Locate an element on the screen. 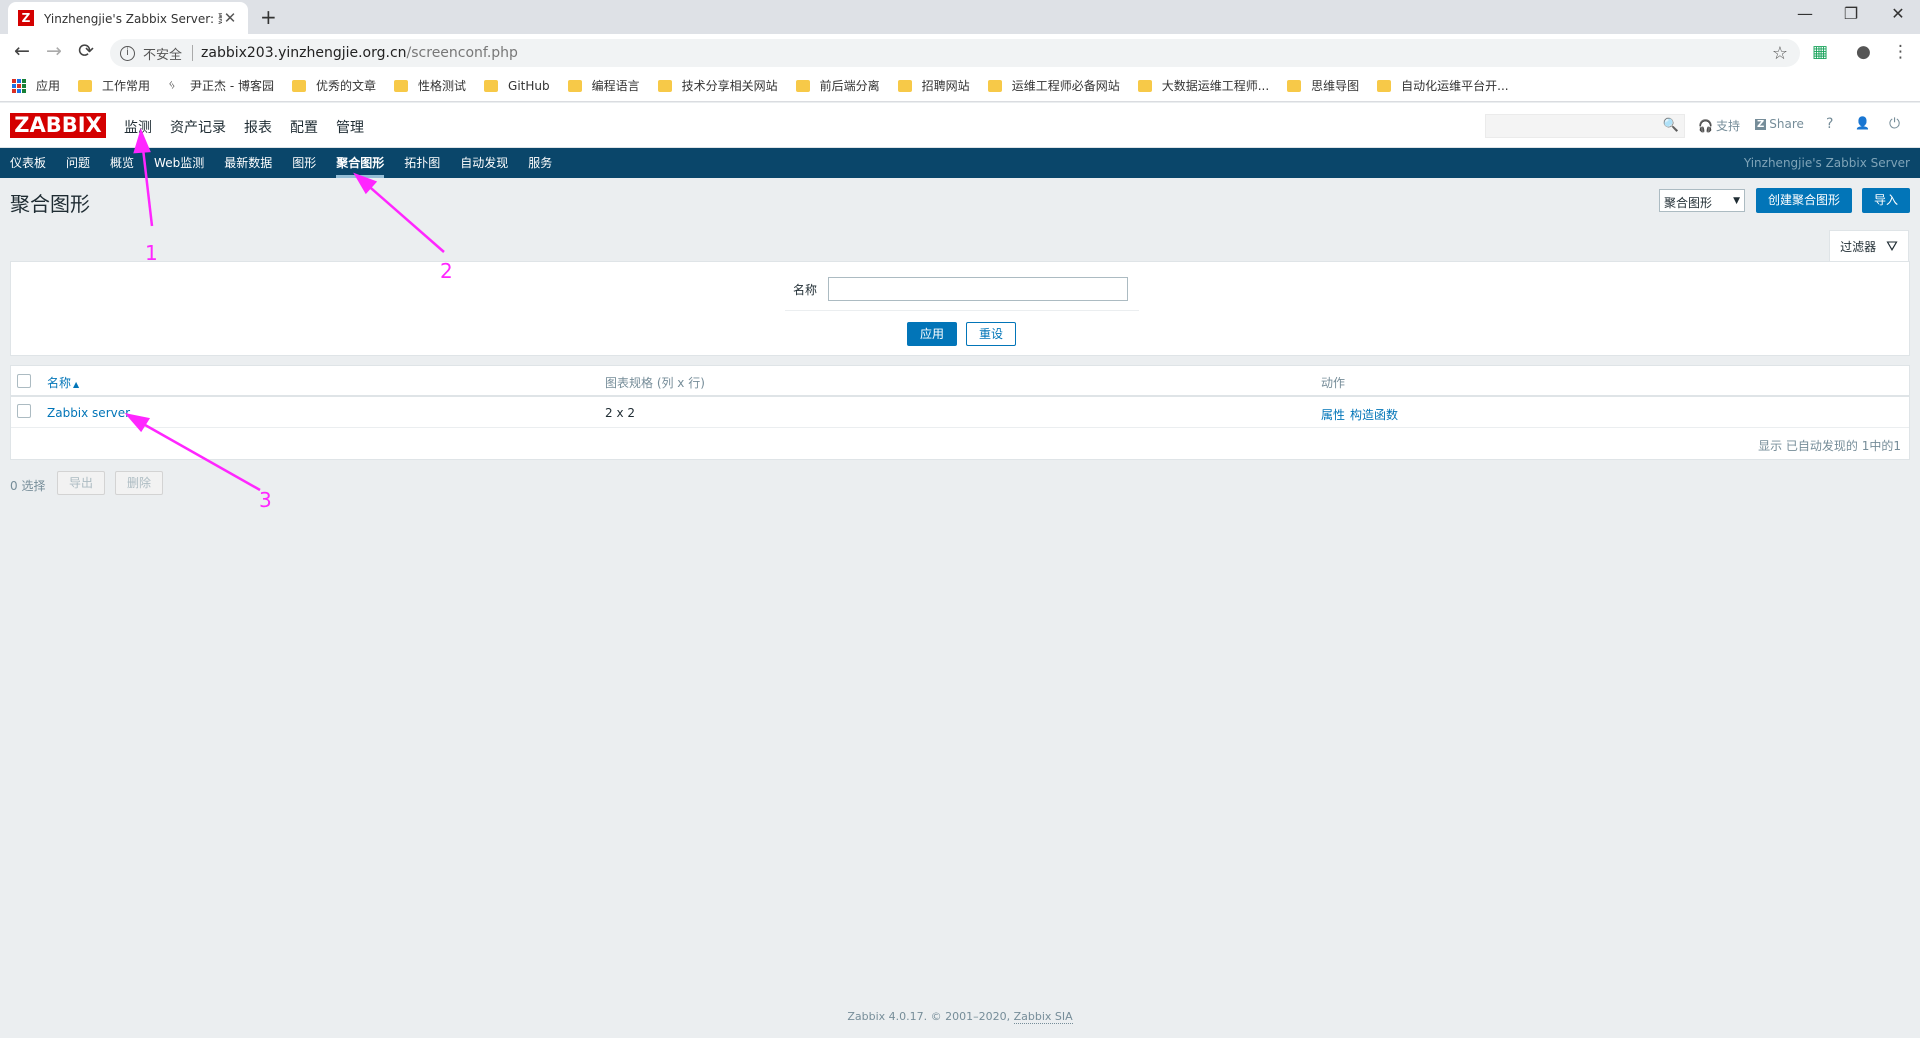 This screenshot has width=1920, height=1038. submenu-graphs: 图形 is located at coordinates (304, 163).